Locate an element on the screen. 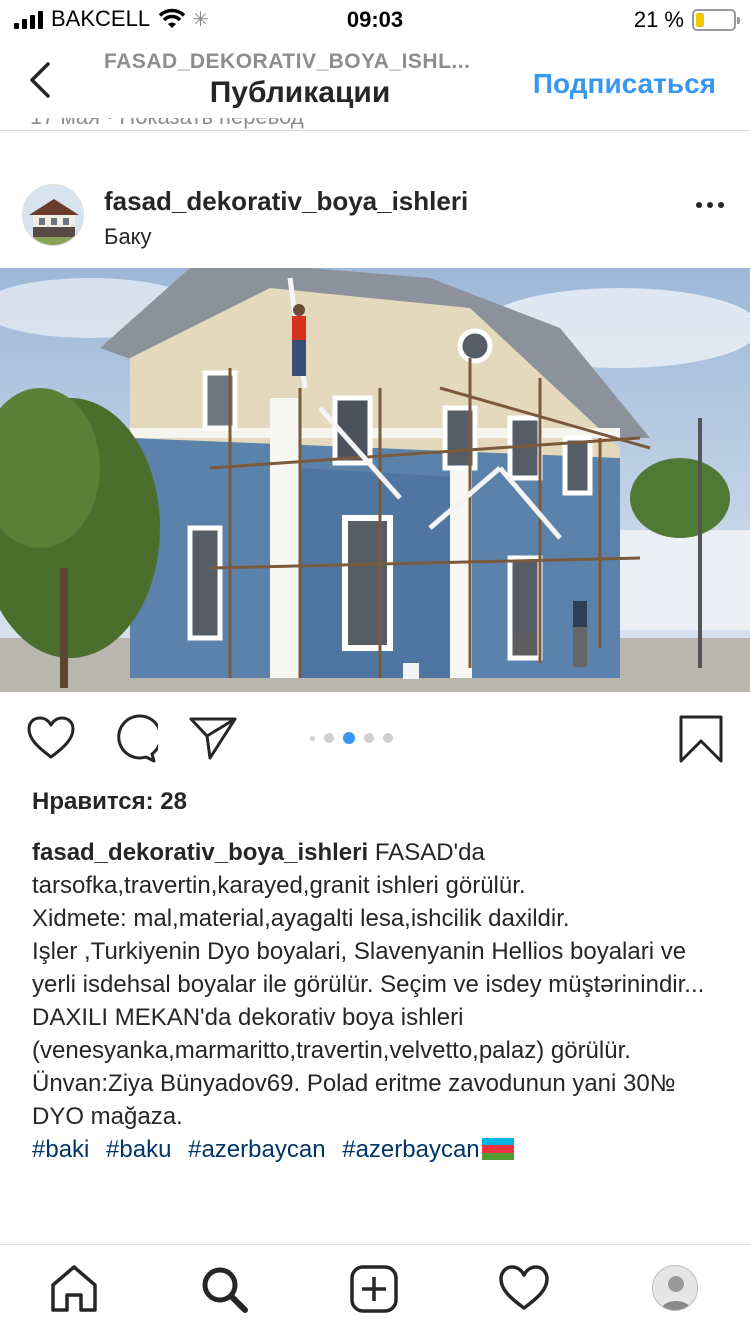 The height and width of the screenshot is (1334, 750). home-icon is located at coordinates (74, 1289).